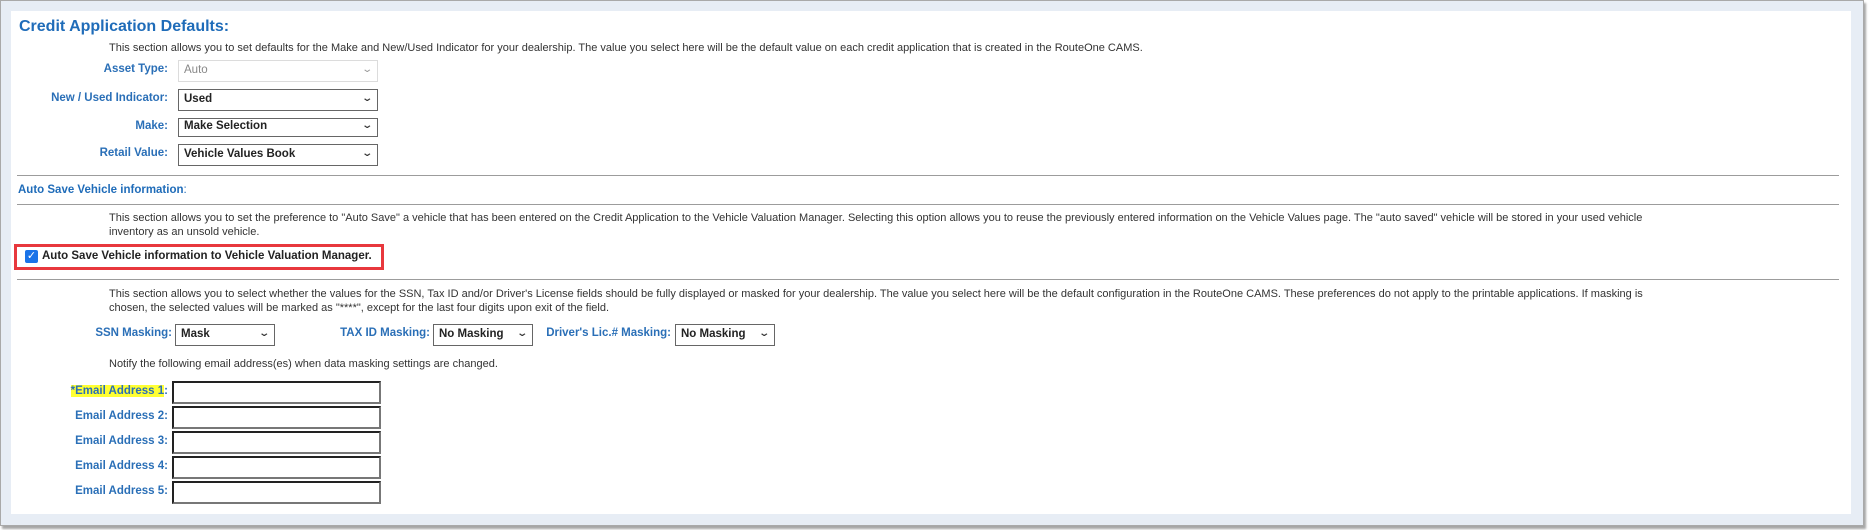  I want to click on email-1-label: *Email Address 1:, so click(89, 391).